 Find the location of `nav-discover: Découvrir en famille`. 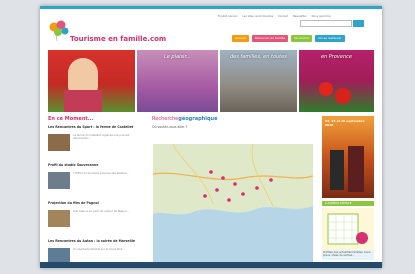

nav-discover: Découvrir en famille is located at coordinates (270, 38).